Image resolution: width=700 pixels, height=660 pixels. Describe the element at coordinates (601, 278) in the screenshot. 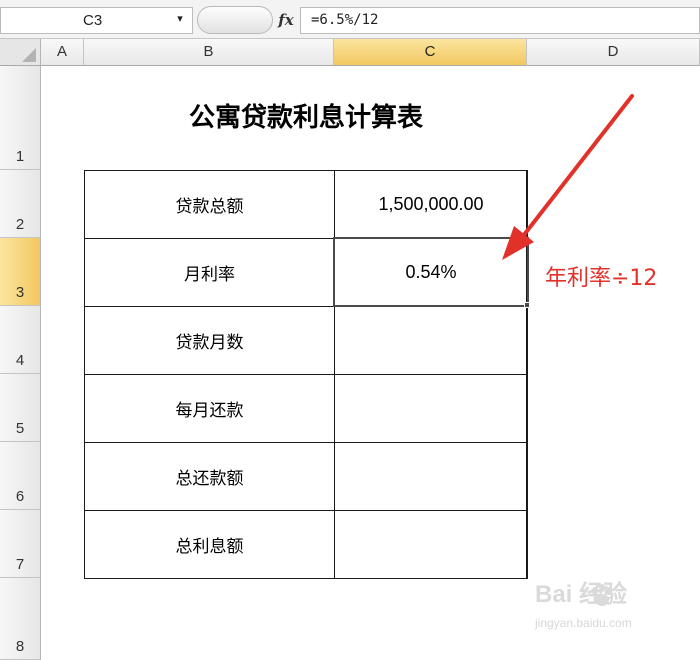

I see `annotation-text: 年利率÷12` at that location.